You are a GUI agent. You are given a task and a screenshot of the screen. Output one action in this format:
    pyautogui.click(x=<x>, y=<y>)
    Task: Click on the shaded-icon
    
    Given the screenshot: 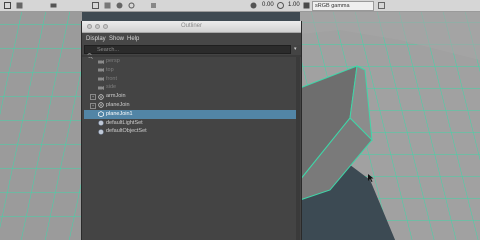 What is the action you would take?
    pyautogui.click(x=107, y=5)
    